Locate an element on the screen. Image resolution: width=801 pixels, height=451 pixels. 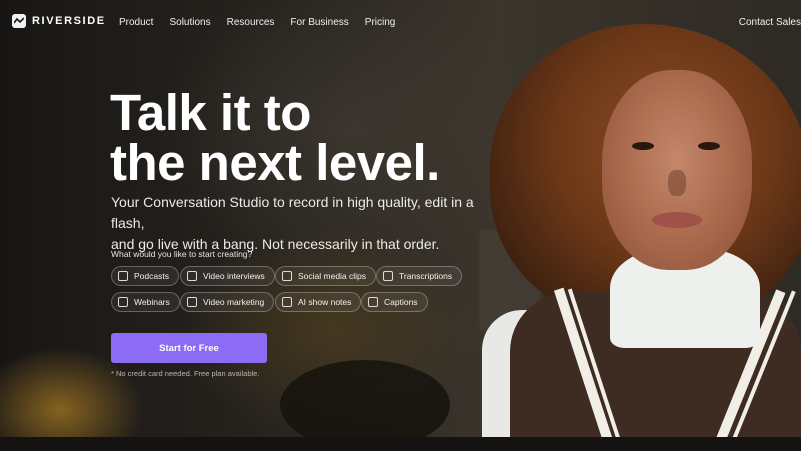
option-captions: Captions is located at coordinates (394, 302).